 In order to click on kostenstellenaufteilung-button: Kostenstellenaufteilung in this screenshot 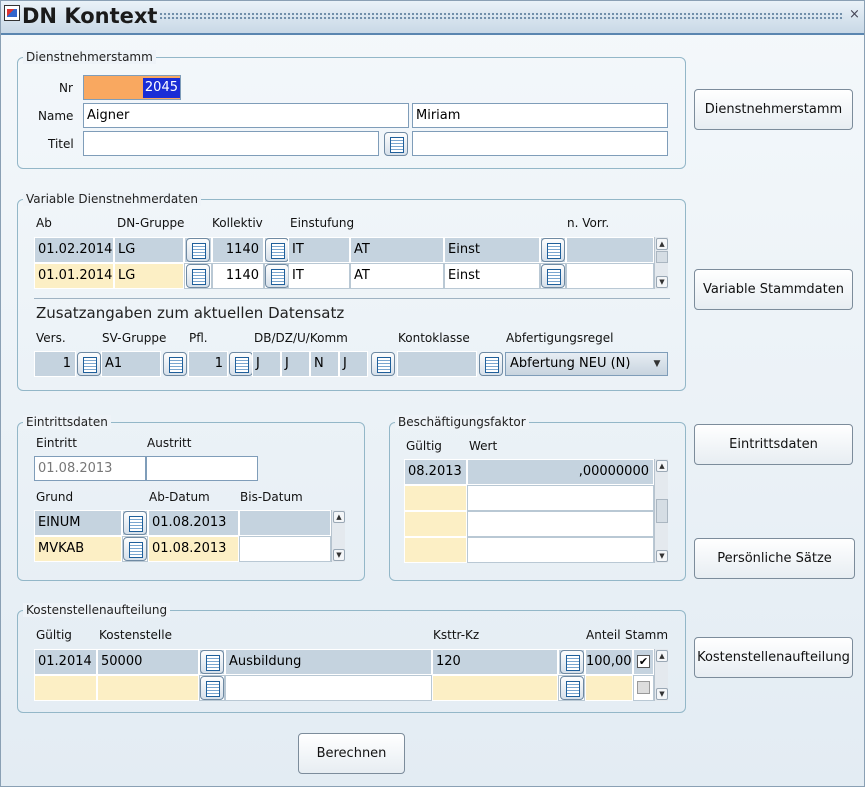, I will do `click(773, 657)`.